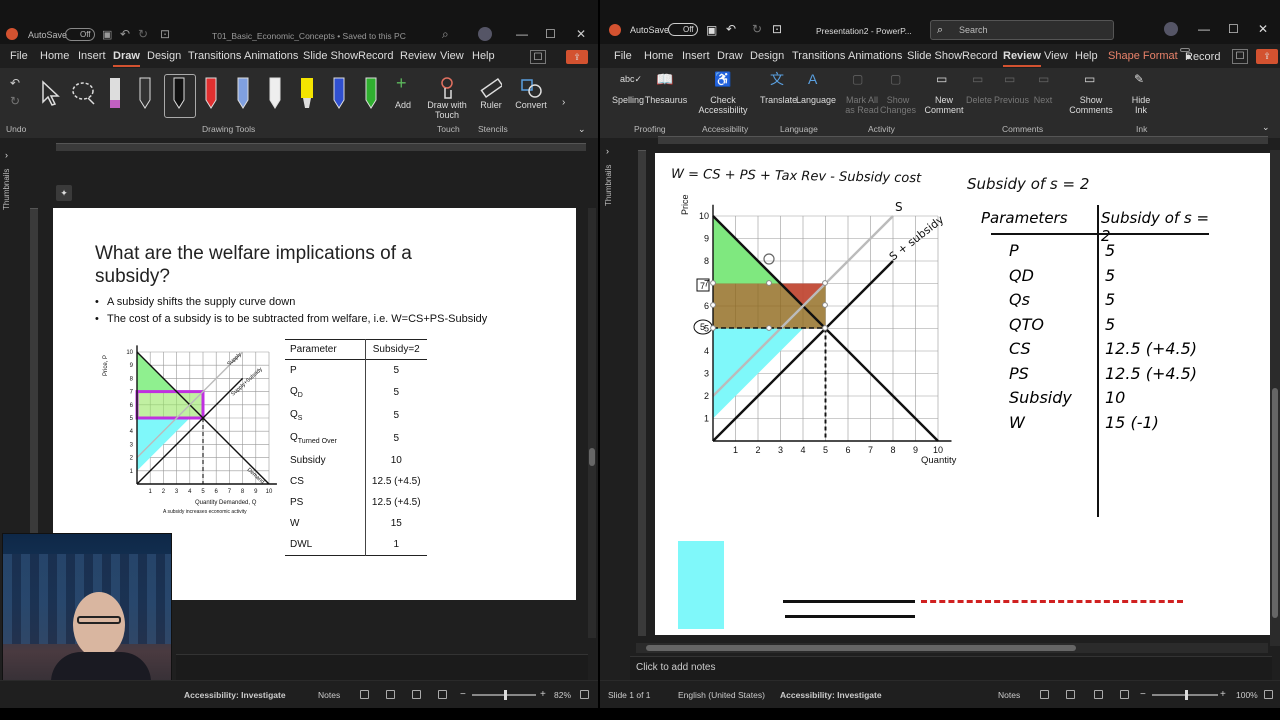 This screenshot has width=1280, height=720. What do you see at coordinates (15, 101) in the screenshot?
I see `redo-ribbon-icon: ↻` at bounding box center [15, 101].